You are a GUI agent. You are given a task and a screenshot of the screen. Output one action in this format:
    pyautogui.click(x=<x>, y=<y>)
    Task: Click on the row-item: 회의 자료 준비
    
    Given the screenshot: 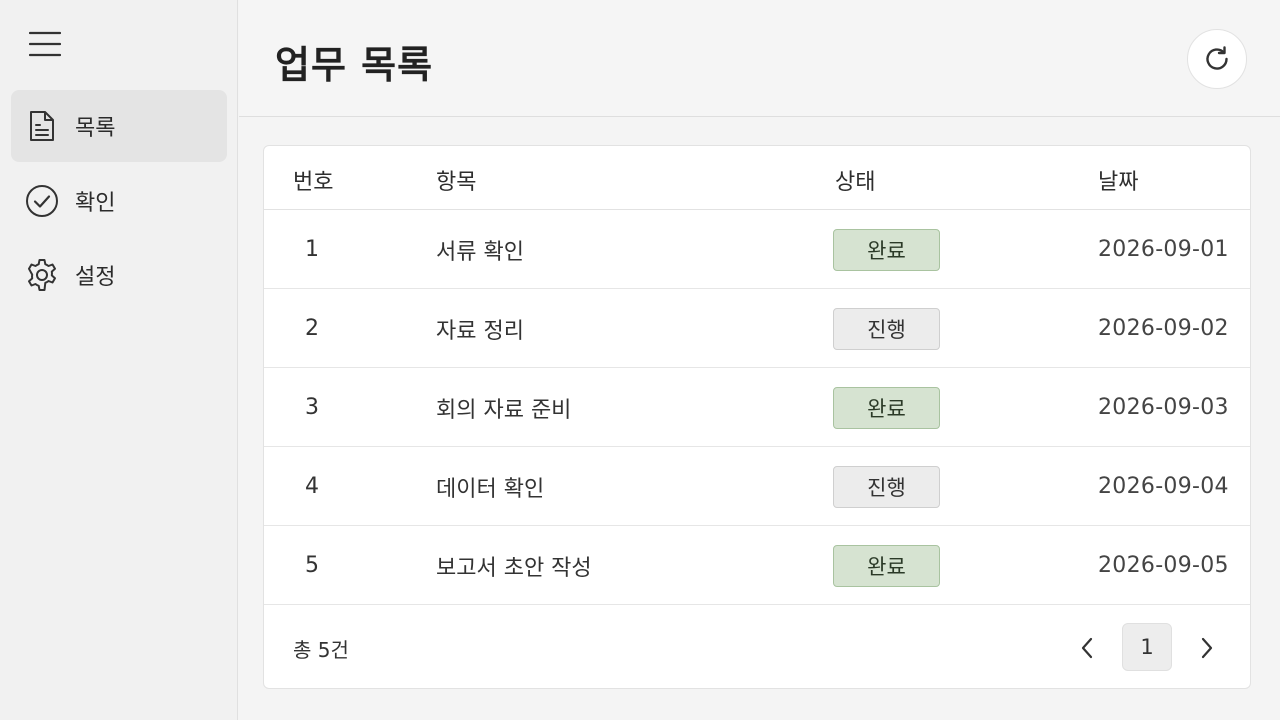 What is the action you would take?
    pyautogui.click(x=504, y=410)
    